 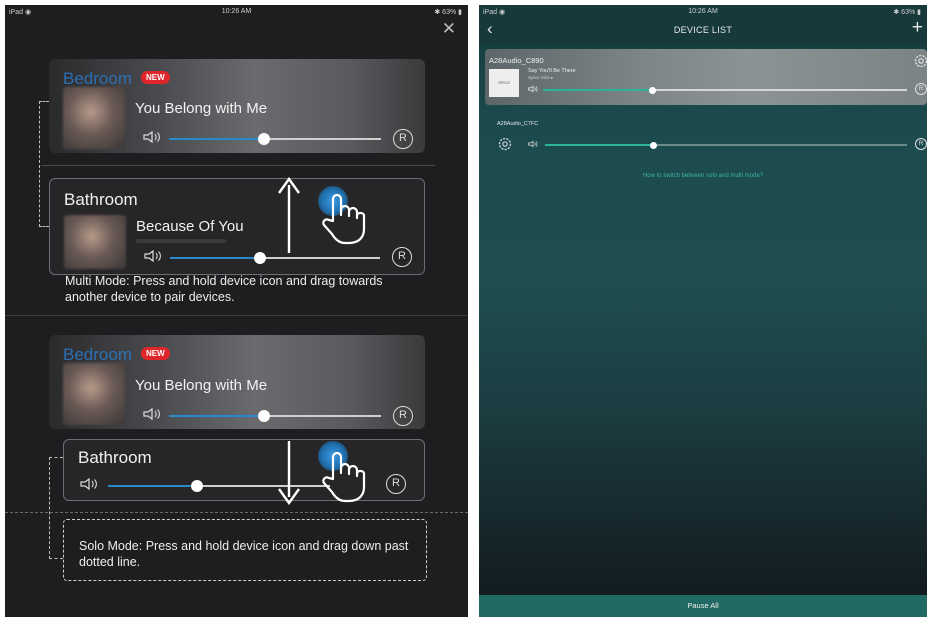 What do you see at coordinates (244, 470) in the screenshot?
I see `bathroom-card: Bathroom R` at bounding box center [244, 470].